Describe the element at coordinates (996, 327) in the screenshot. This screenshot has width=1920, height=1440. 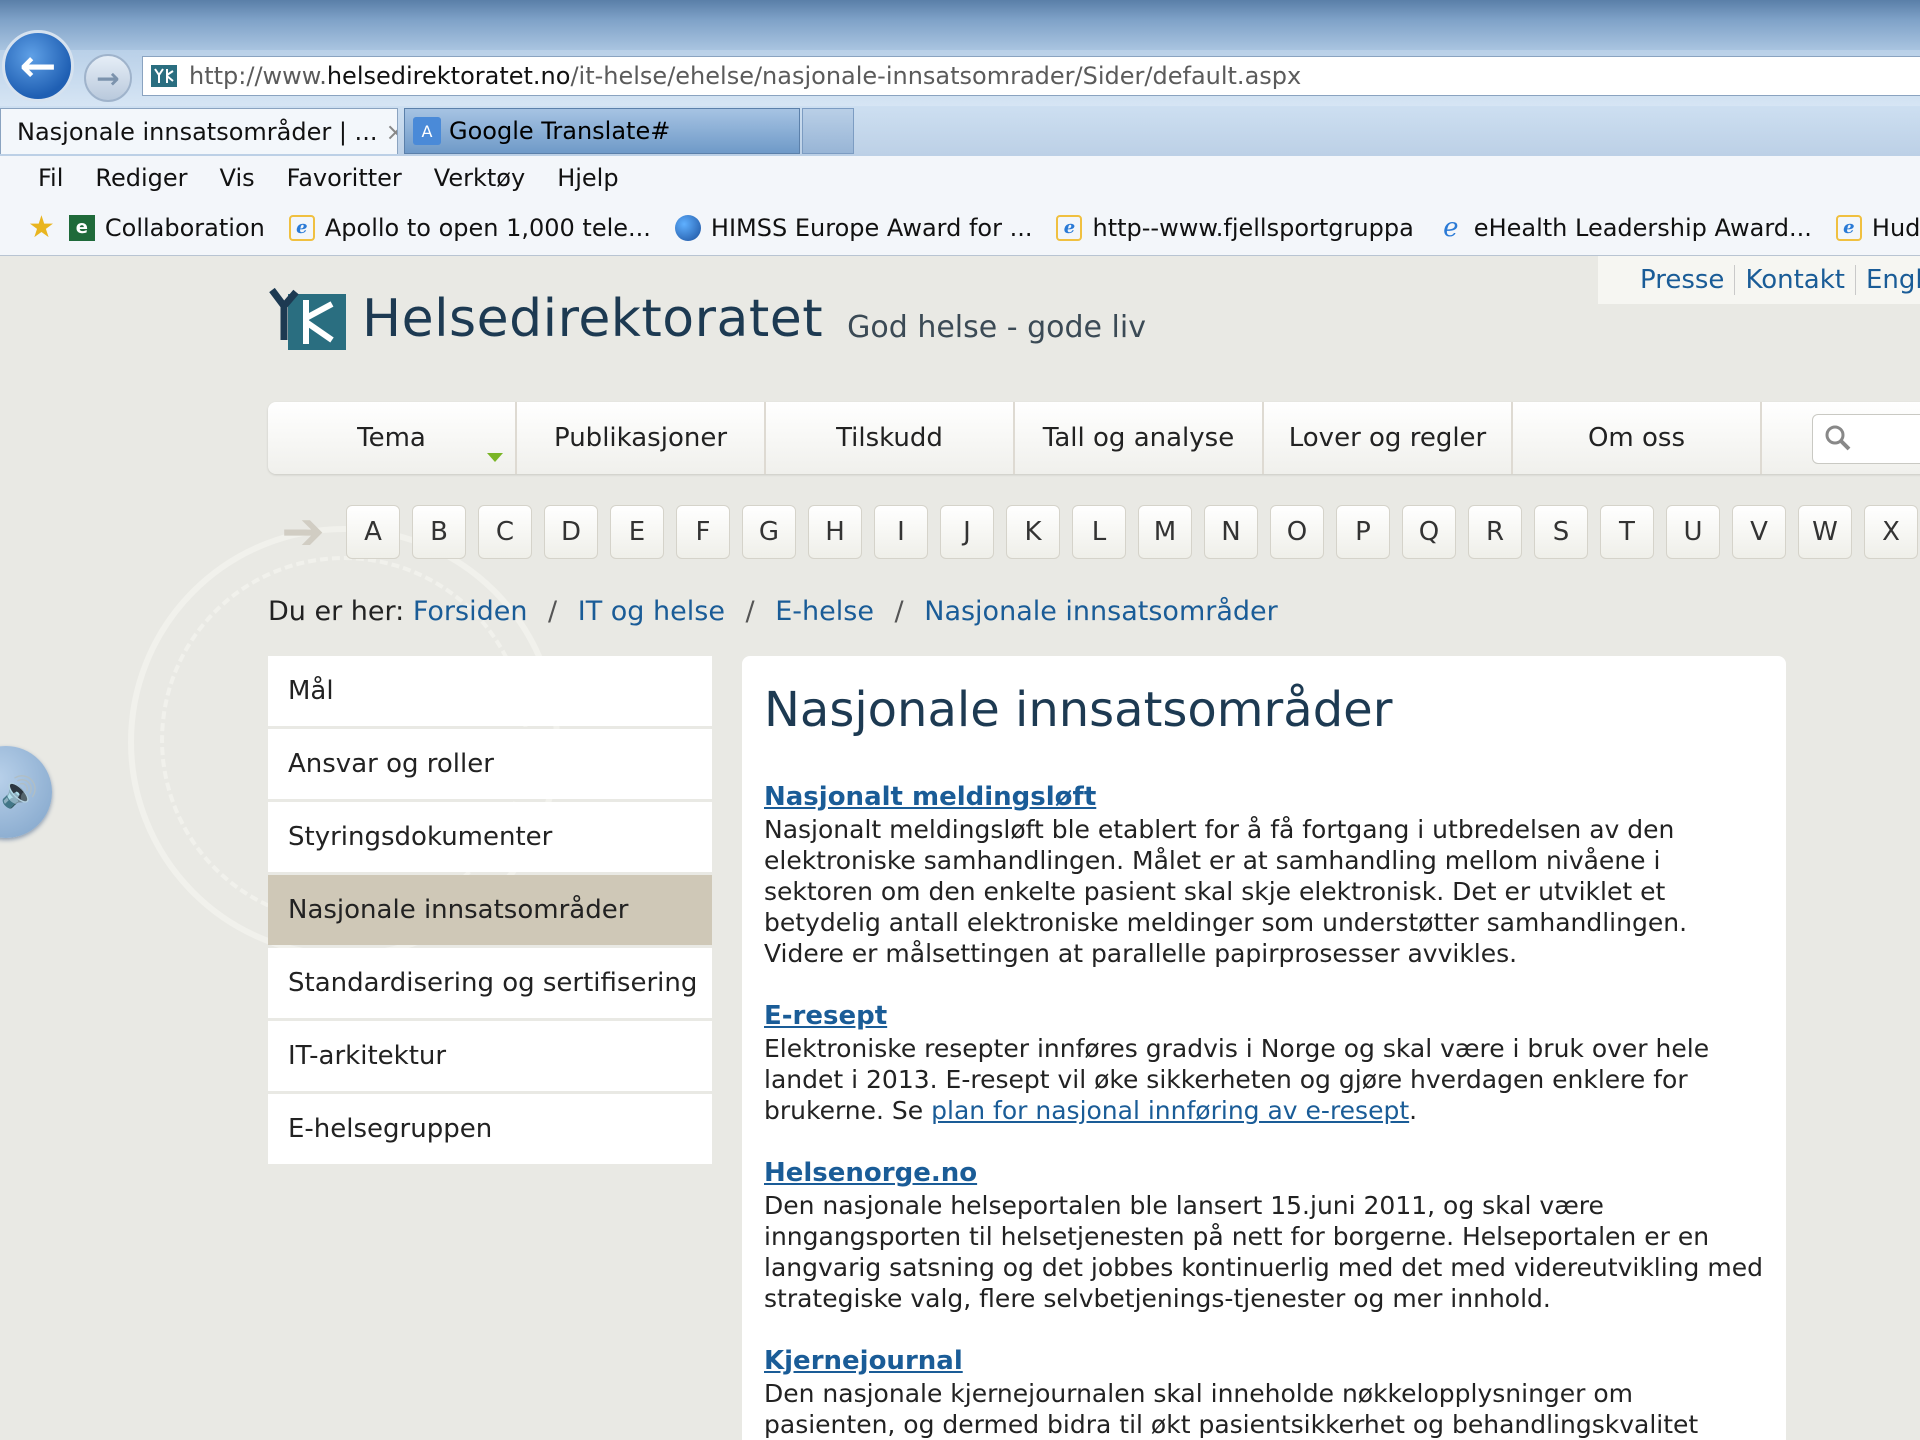
I see `slogan: God helse - gode liv` at that location.